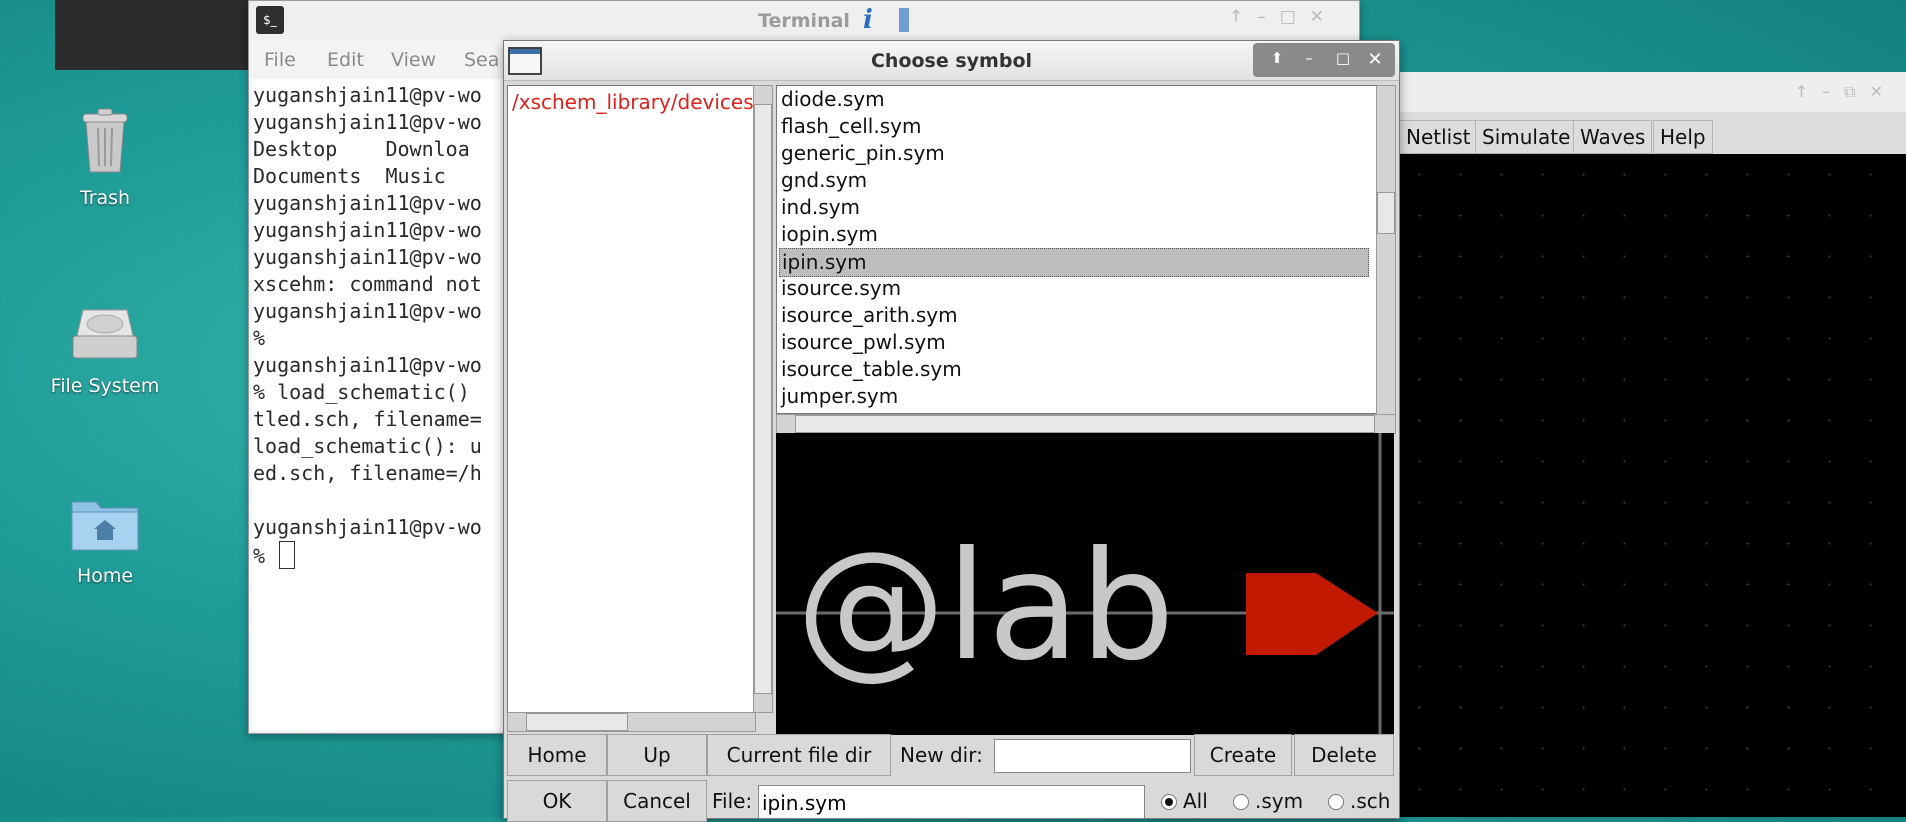 This screenshot has width=1906, height=822. Describe the element at coordinates (1613, 137) in the screenshot. I see `menu-waves: Waves` at that location.